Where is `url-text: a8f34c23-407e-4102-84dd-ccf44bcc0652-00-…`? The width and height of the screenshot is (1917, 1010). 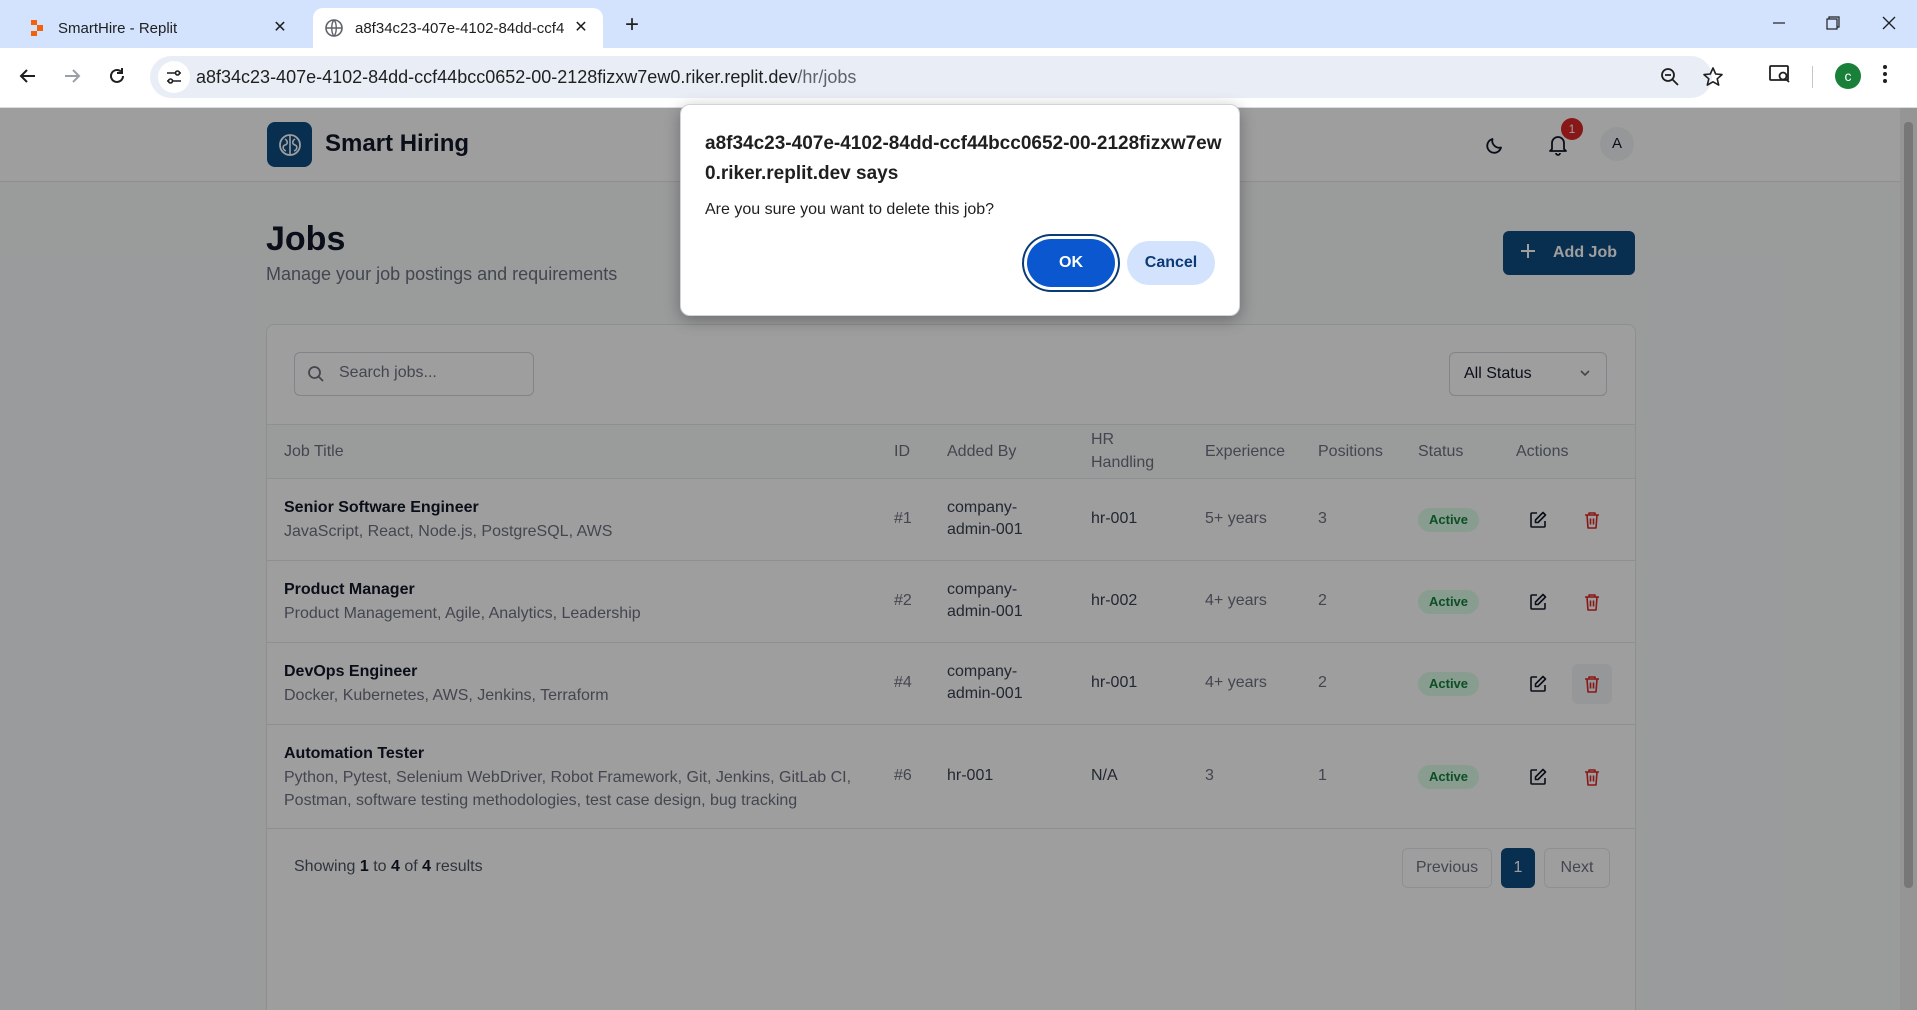
url-text: a8f34c23-407e-4102-84dd-ccf44bcc0652-00-… is located at coordinates (526, 77).